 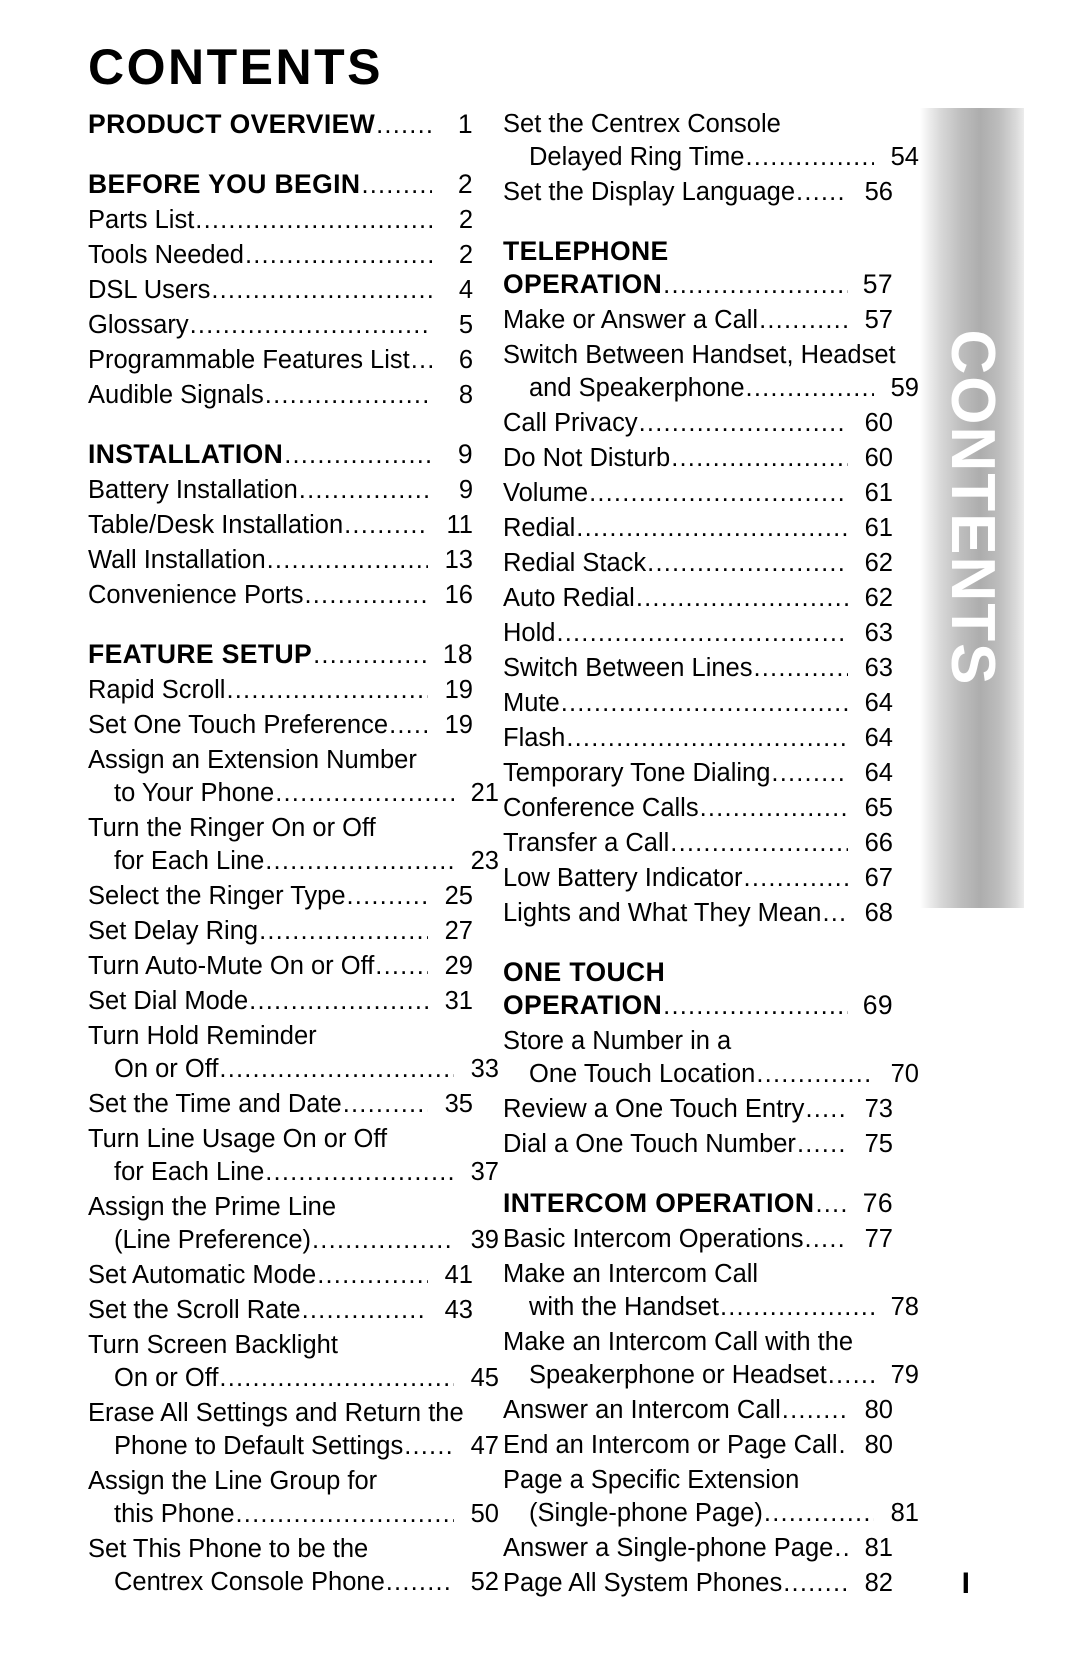 What do you see at coordinates (280, 220) in the screenshot?
I see `toc-entry: Parts List 2` at bounding box center [280, 220].